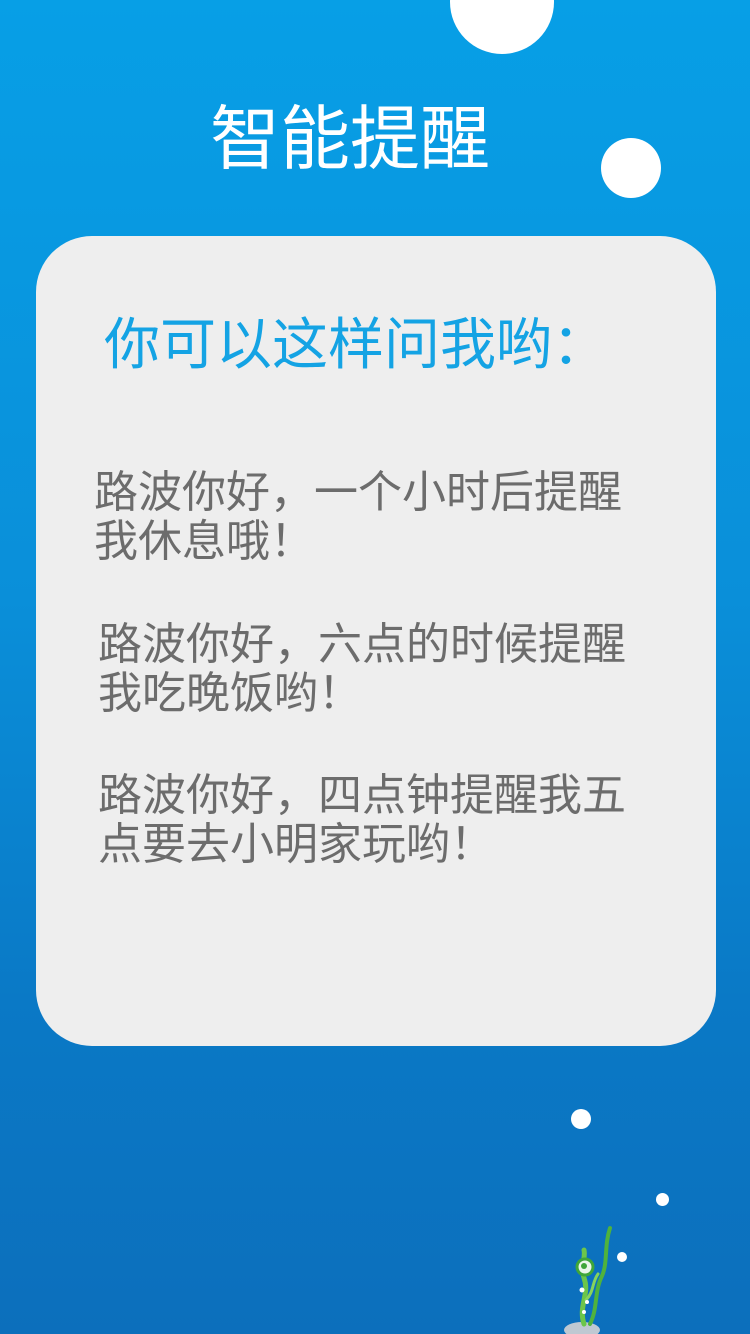 The image size is (750, 1334). I want to click on page-title: 智能提醒, so click(350, 139).